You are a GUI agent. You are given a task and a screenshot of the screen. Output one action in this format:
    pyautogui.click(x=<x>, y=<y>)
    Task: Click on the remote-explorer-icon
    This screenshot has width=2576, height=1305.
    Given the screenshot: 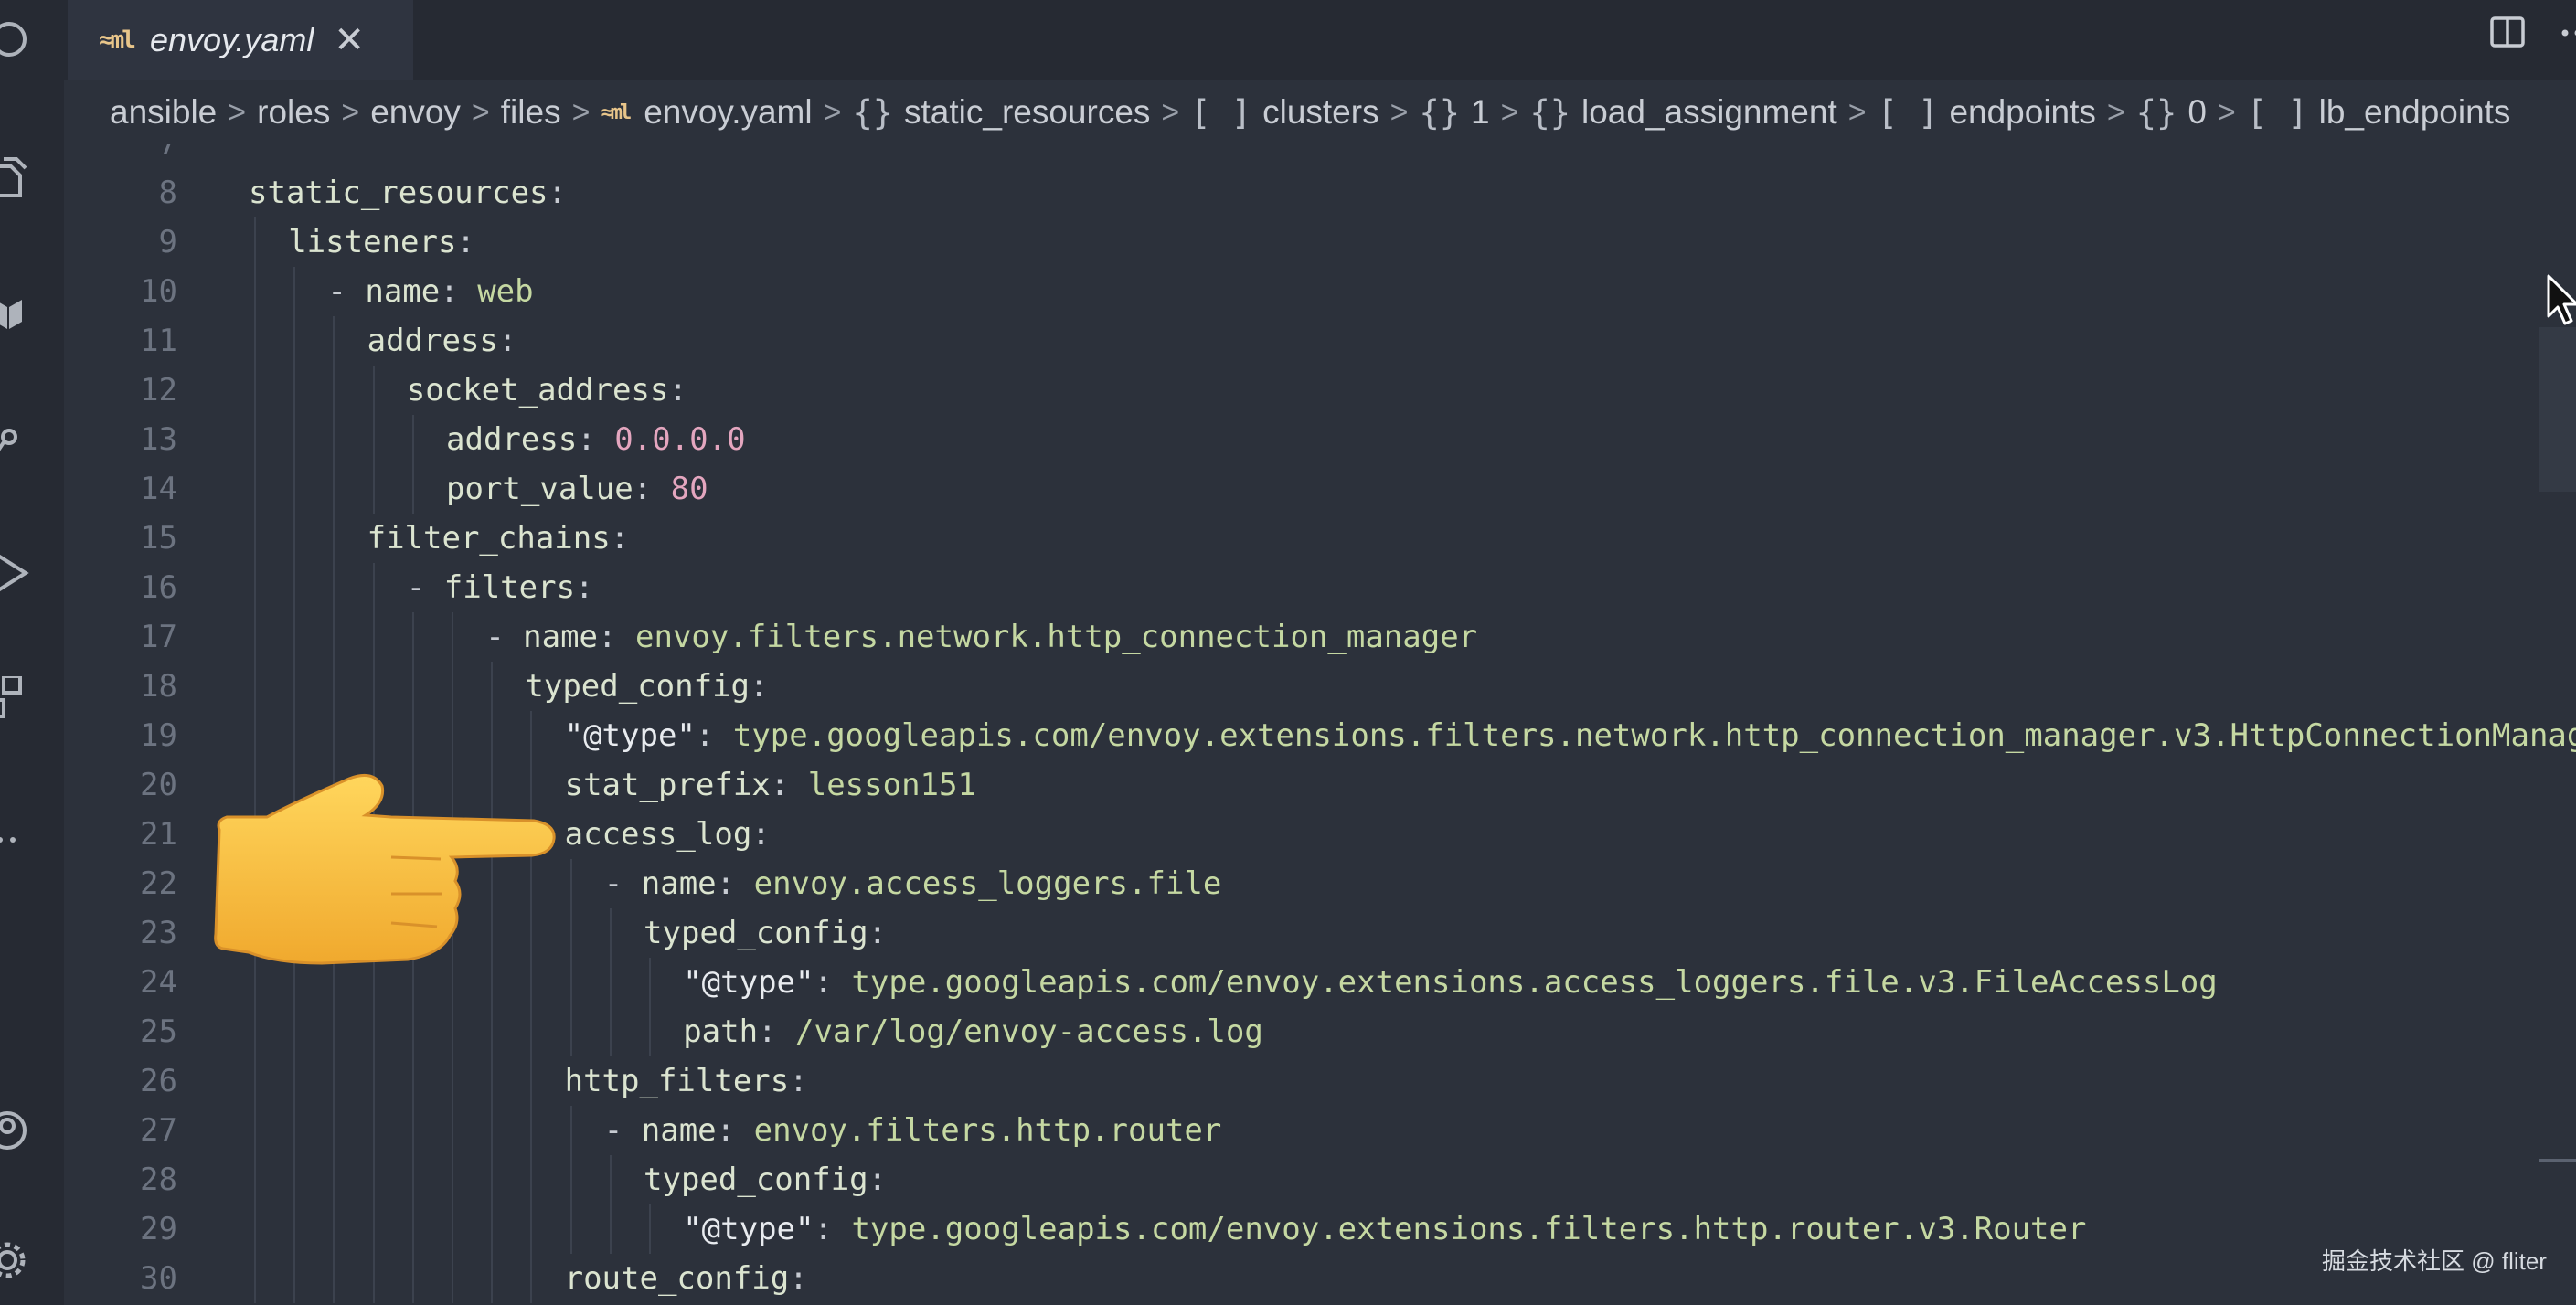 What is the action you would take?
    pyautogui.click(x=18, y=696)
    